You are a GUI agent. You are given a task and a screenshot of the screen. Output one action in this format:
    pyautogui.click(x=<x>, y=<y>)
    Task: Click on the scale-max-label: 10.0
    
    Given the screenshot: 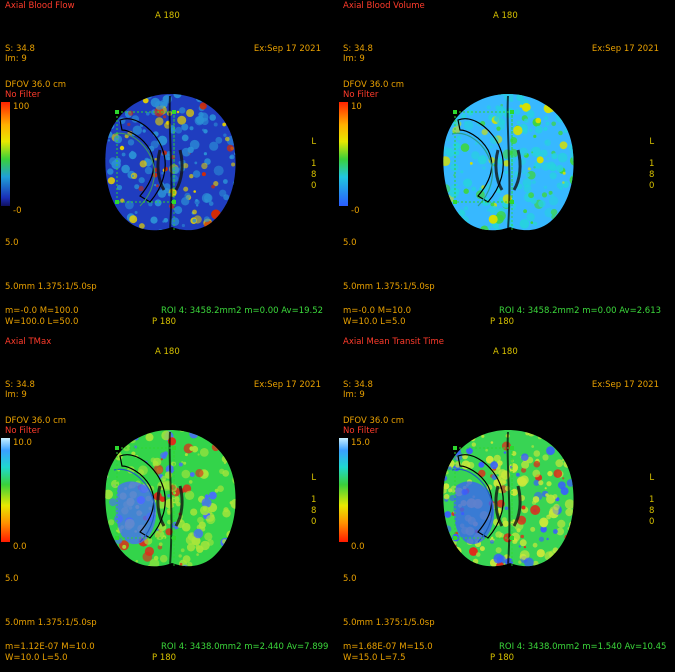 What is the action you would take?
    pyautogui.click(x=22, y=443)
    